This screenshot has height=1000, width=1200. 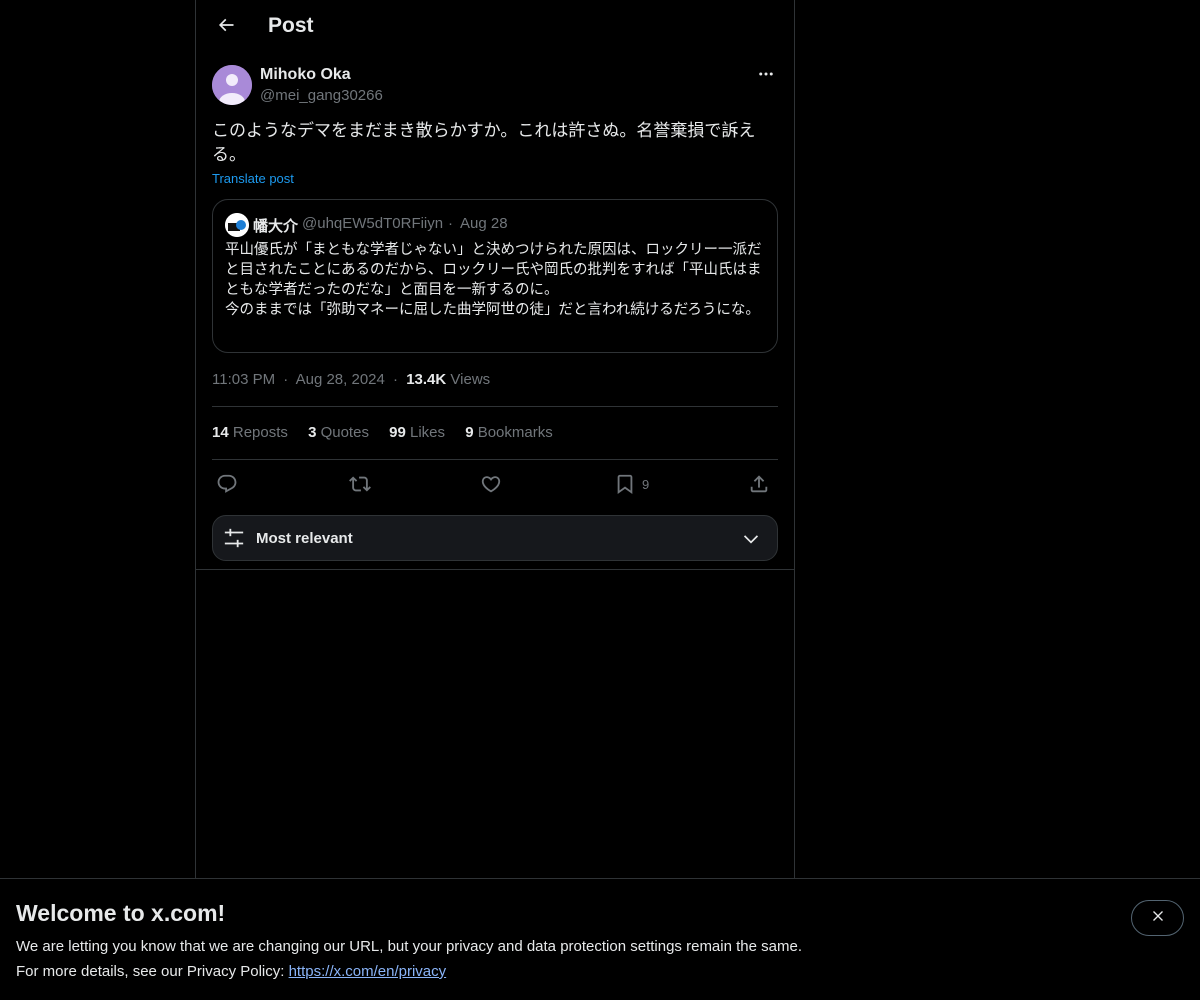 What do you see at coordinates (751, 541) in the screenshot?
I see `chevron-down-icon` at bounding box center [751, 541].